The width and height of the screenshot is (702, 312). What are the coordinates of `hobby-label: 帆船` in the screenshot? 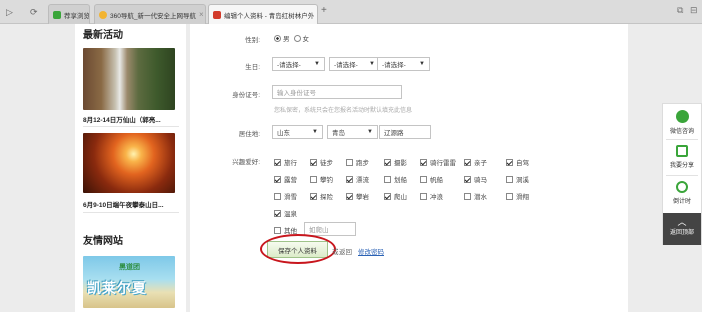 It's located at (436, 180).